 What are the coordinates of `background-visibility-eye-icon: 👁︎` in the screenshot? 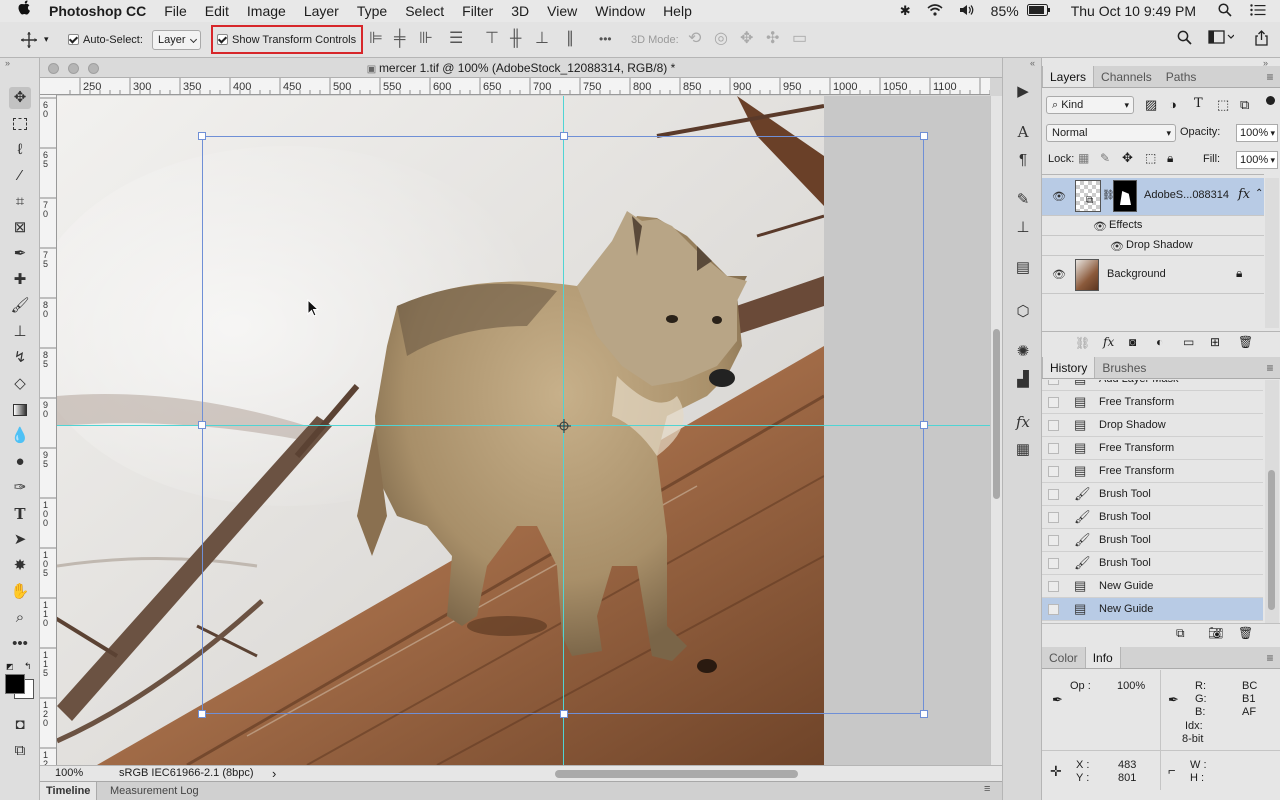 It's located at (1059, 274).